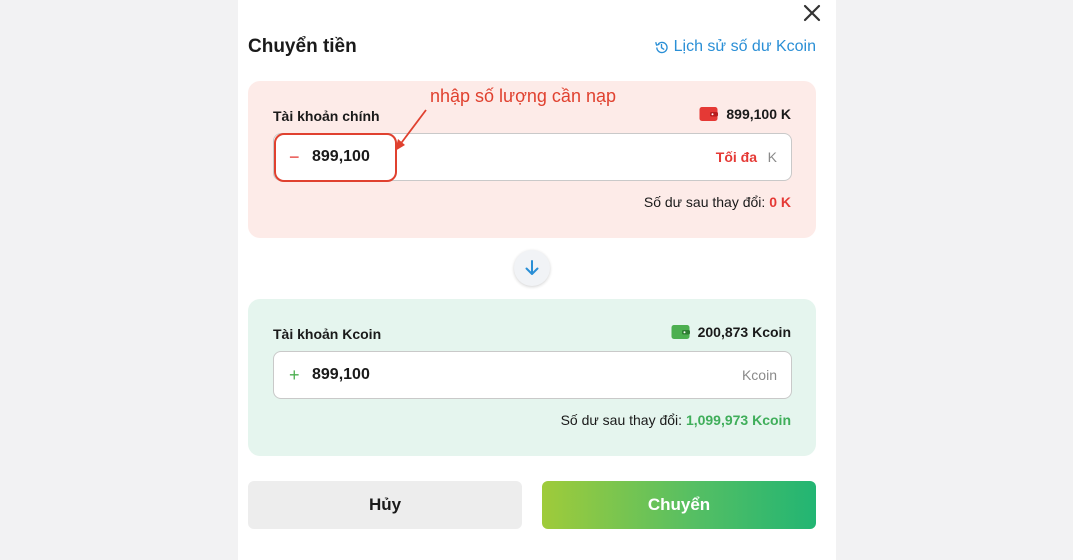 The image size is (1073, 560). What do you see at coordinates (327, 334) in the screenshot?
I see `kcoin-account-label: Tài khoản Kcoin` at bounding box center [327, 334].